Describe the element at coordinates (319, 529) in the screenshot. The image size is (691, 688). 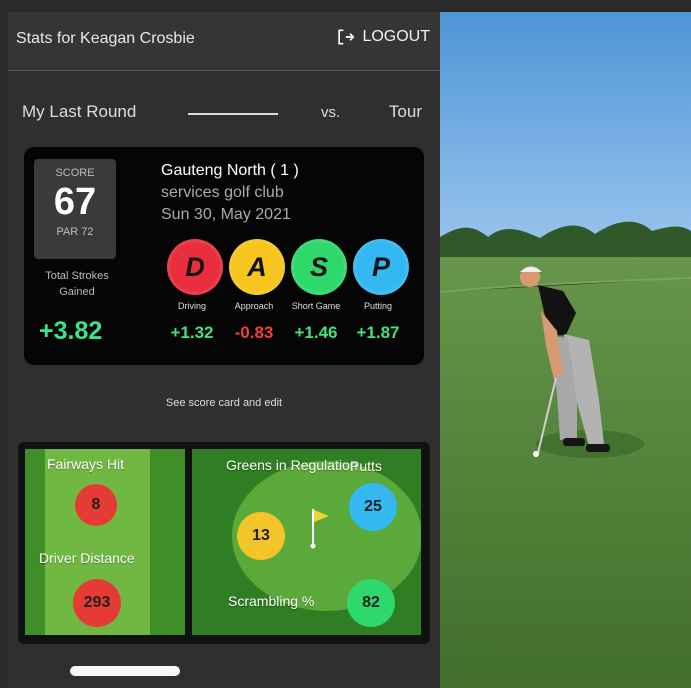
I see `flag-icon` at that location.